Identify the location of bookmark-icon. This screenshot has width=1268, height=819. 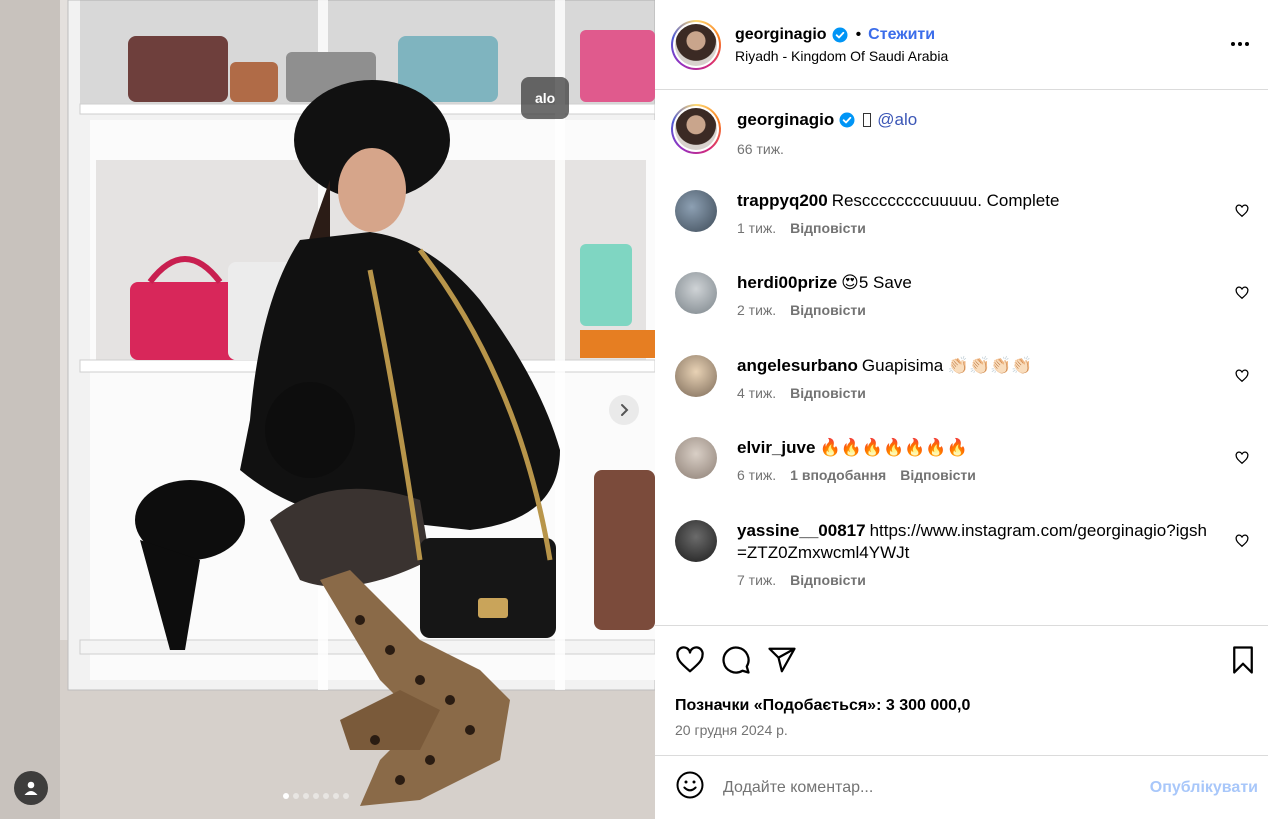
(1243, 660).